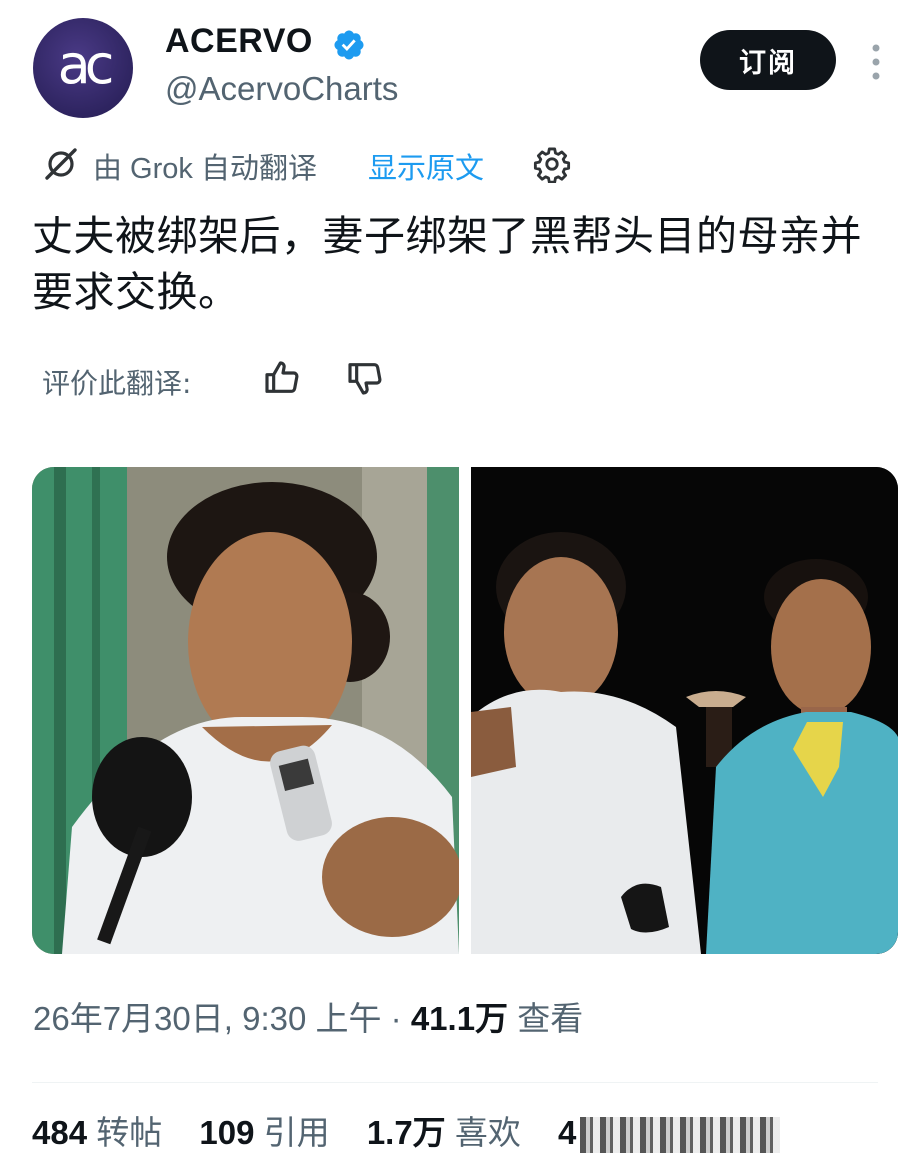 This screenshot has height=1162, width=910. Describe the element at coordinates (239, 41) in the screenshot. I see `display-name: ACERVO` at that location.